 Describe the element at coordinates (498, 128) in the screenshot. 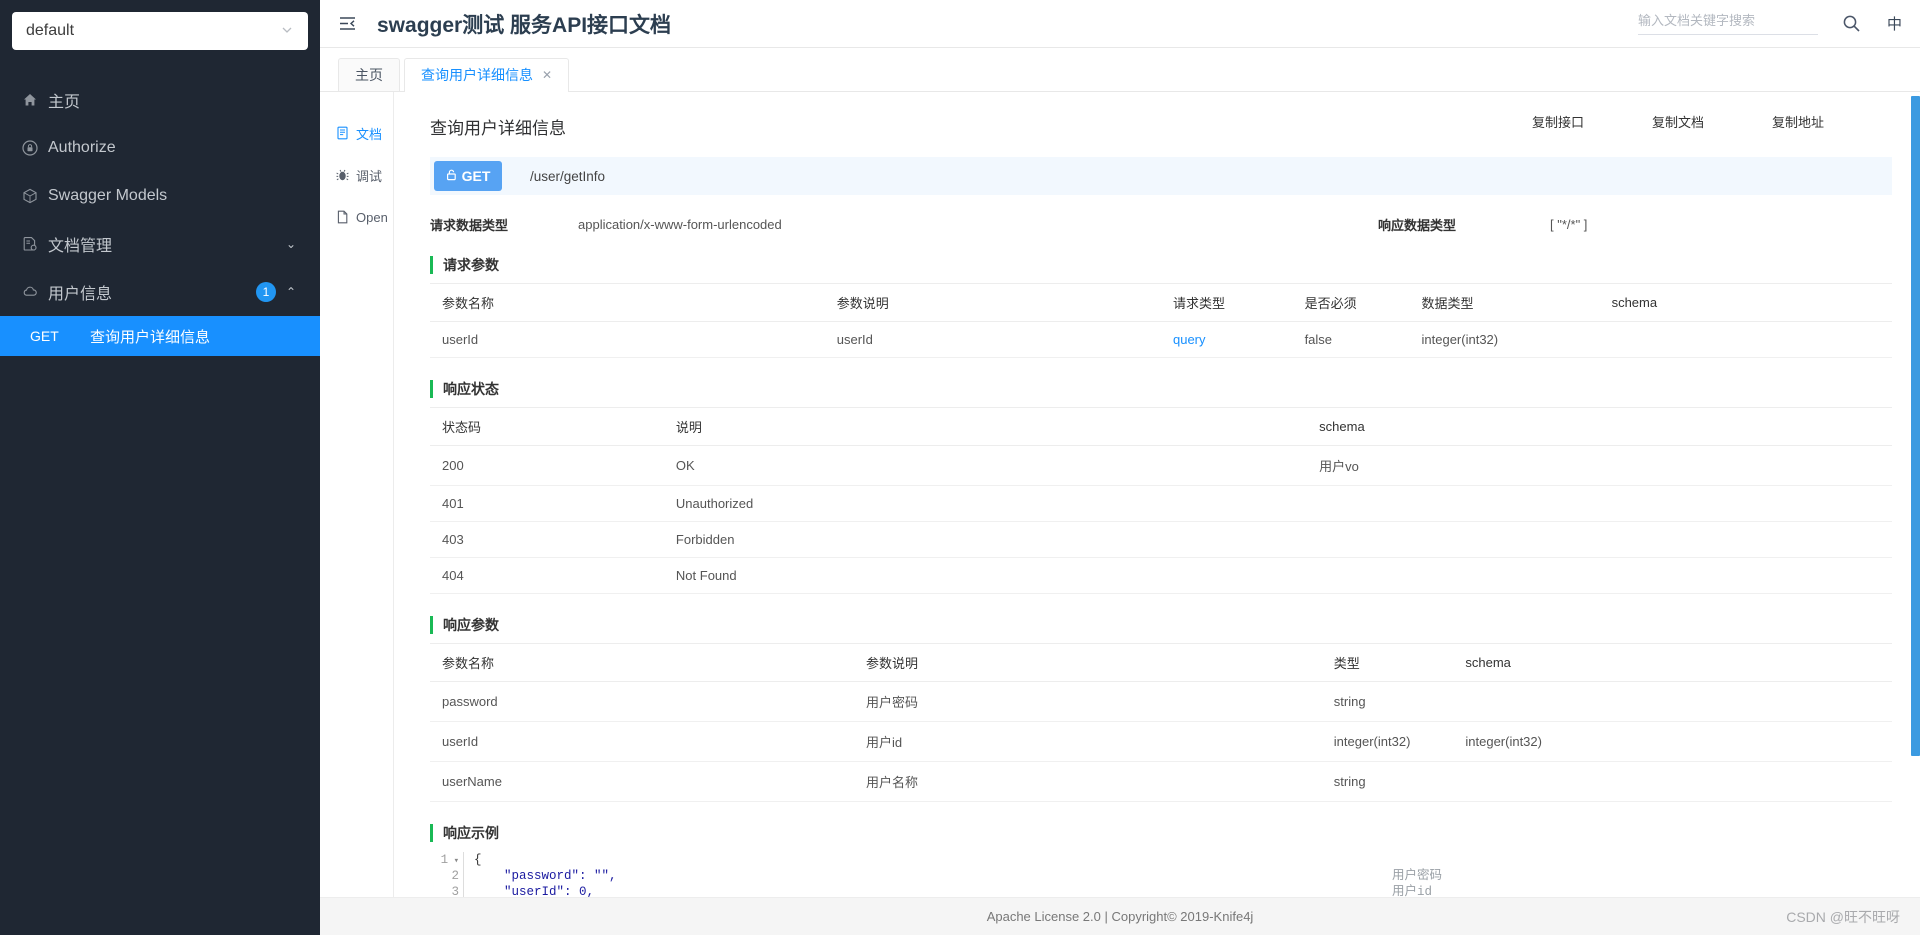

I see `doc-title: 查询用户详细信息` at that location.